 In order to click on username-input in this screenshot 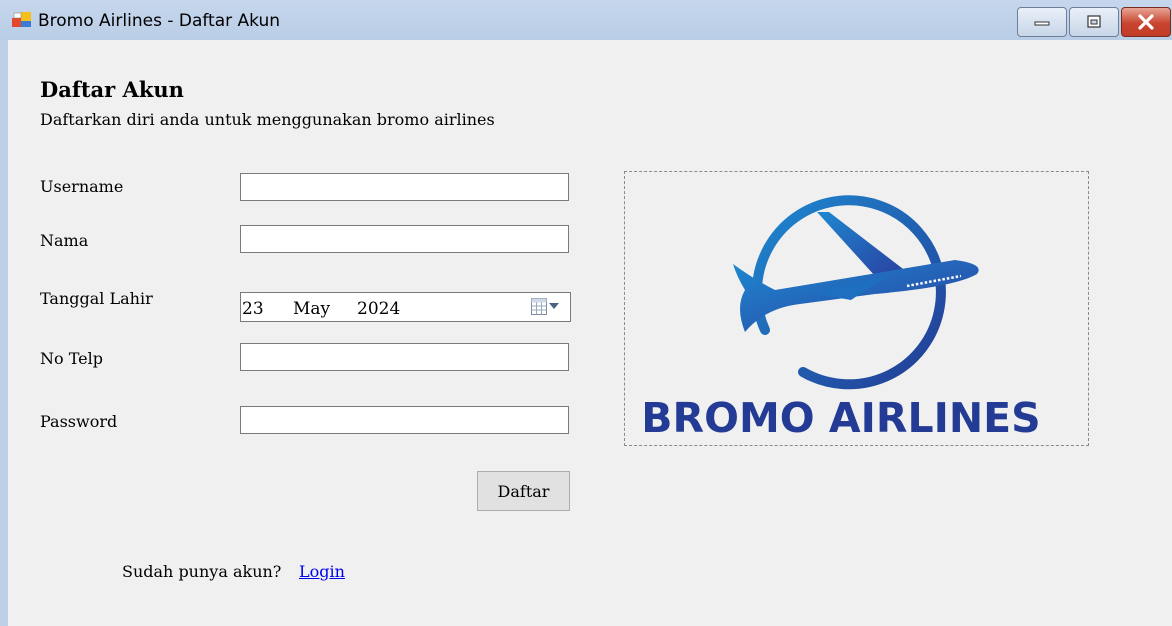, I will do `click(404, 187)`.